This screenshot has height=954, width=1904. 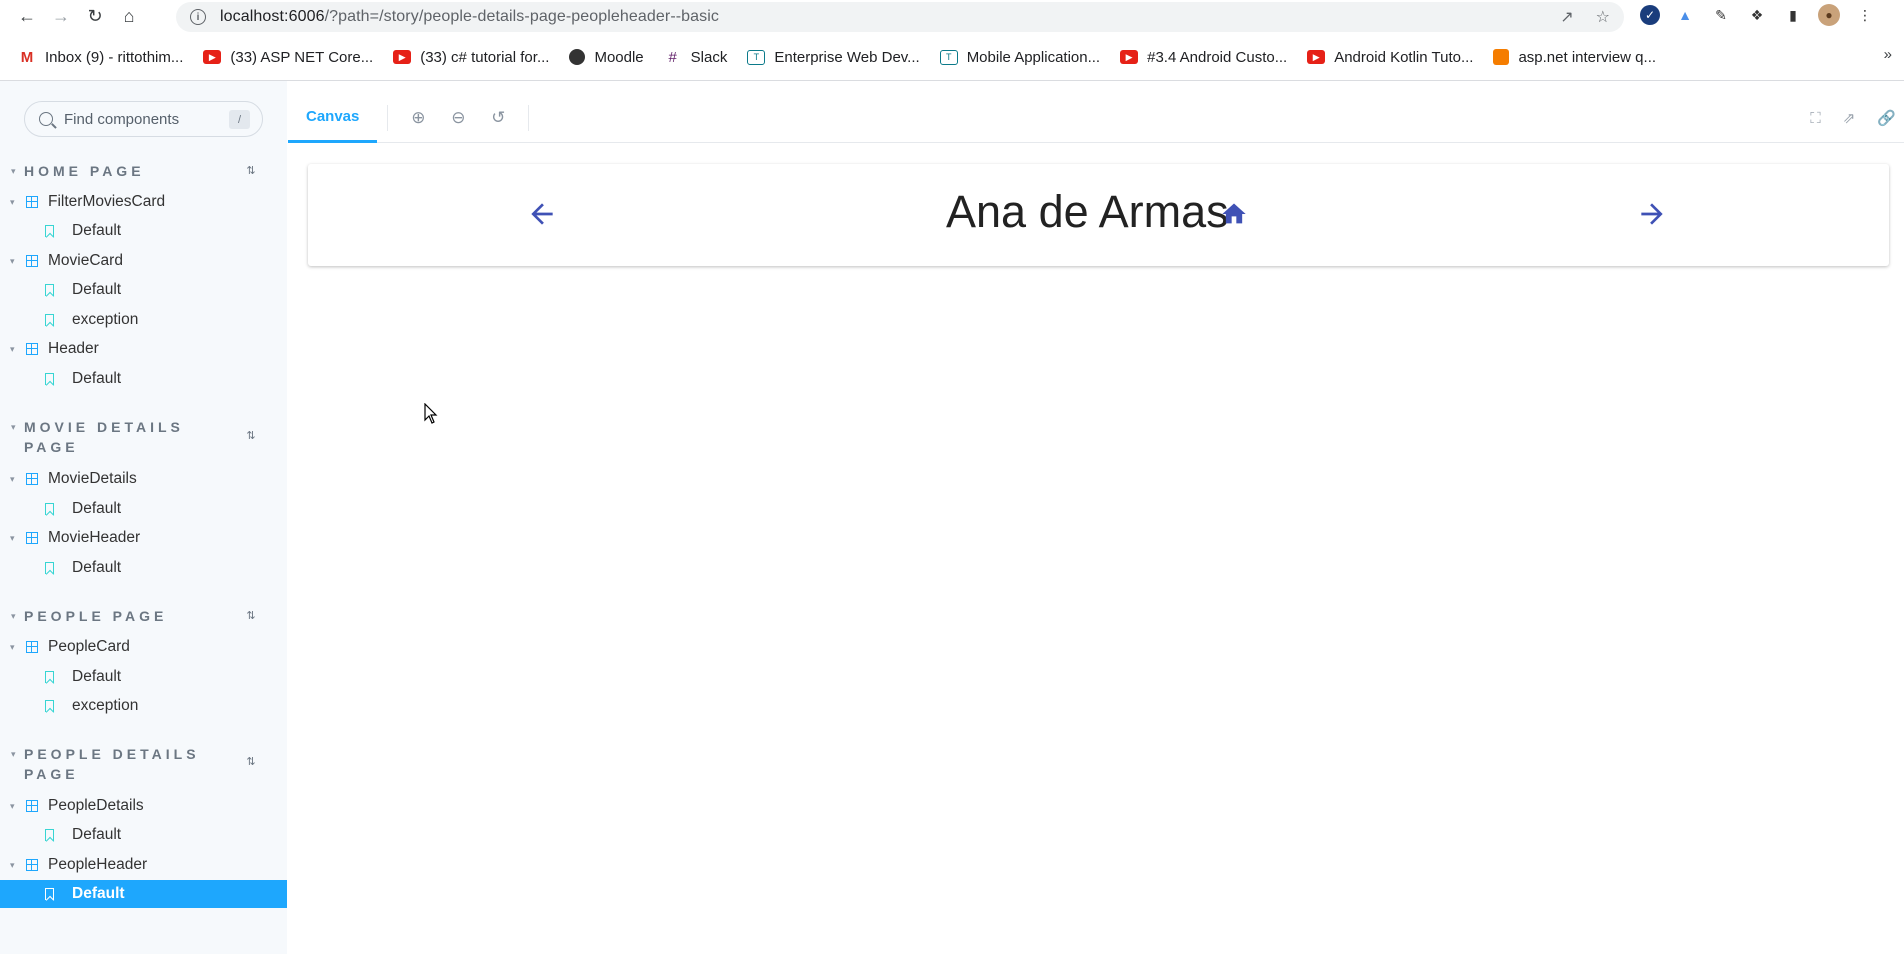 I want to click on arrow-back-icon, so click(x=542, y=214).